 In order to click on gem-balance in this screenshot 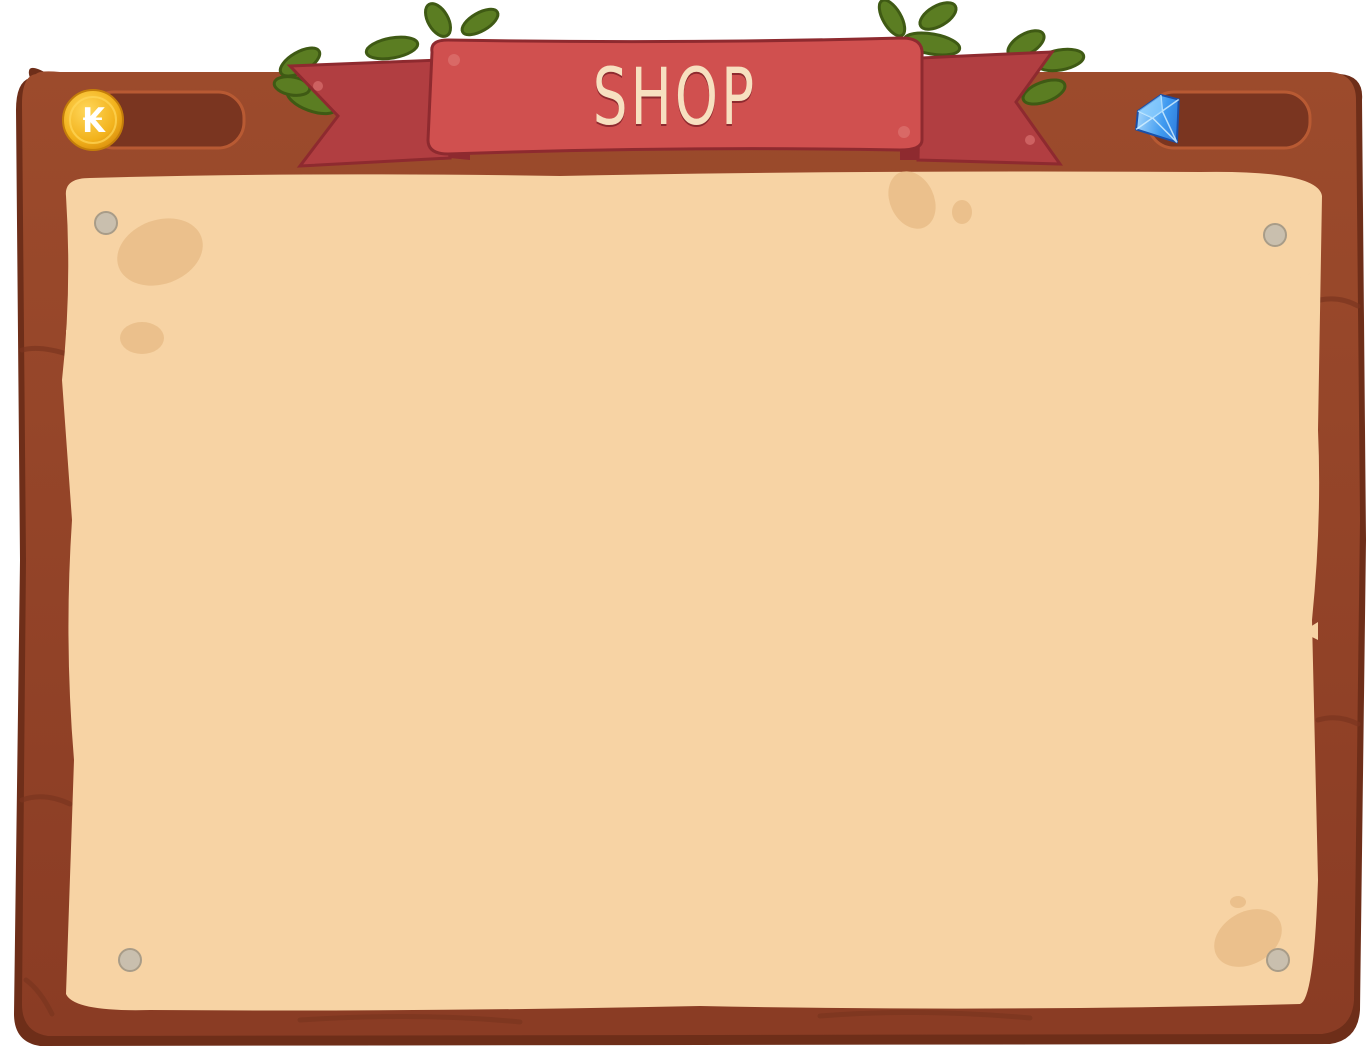, I will do `click(1245, 119)`.